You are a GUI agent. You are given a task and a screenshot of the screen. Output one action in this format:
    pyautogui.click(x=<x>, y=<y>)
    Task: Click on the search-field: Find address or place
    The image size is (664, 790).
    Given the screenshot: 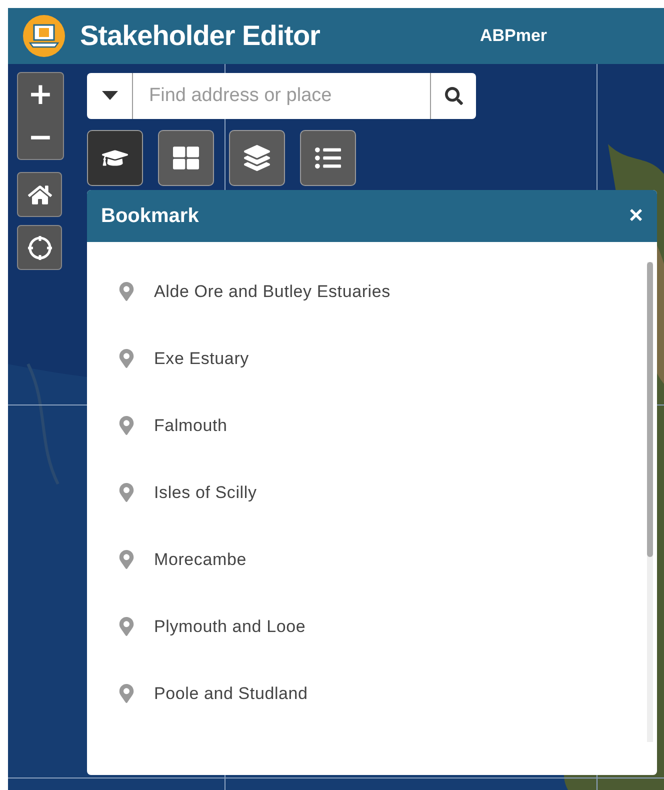 What is the action you would take?
    pyautogui.click(x=281, y=96)
    